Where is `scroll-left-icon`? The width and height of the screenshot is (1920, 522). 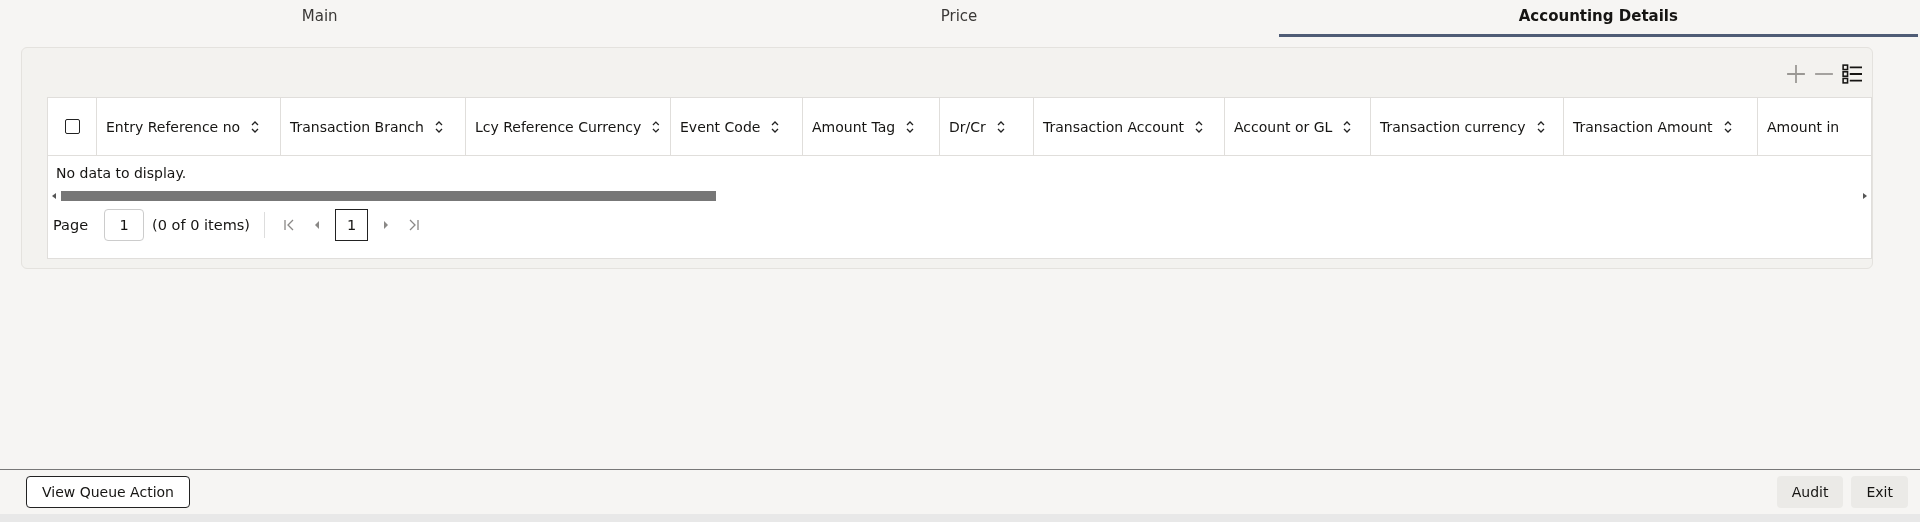 scroll-left-icon is located at coordinates (54, 196).